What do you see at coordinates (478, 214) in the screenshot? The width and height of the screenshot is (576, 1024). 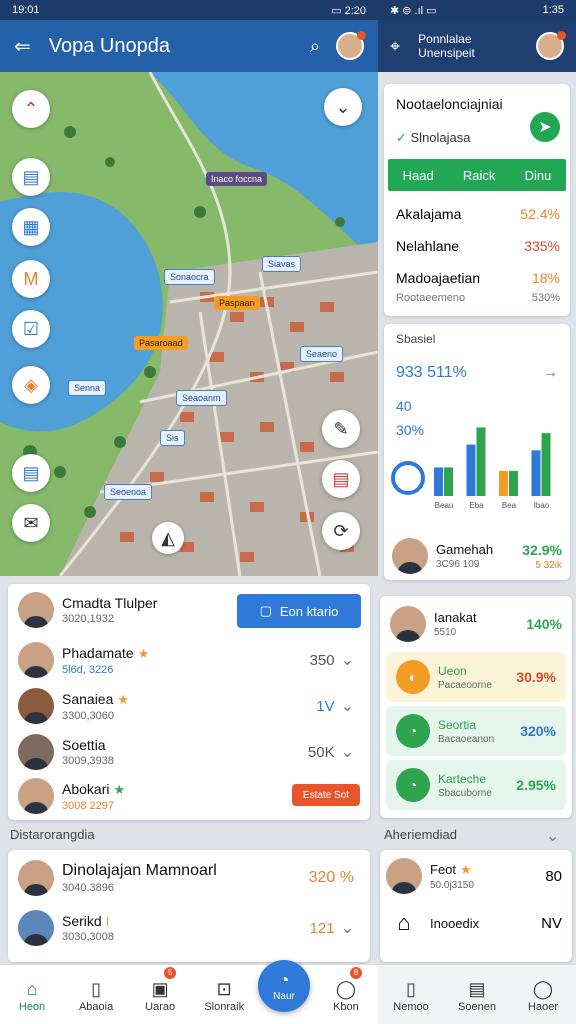 I see `summary-row: Akalajama 52.4%` at bounding box center [478, 214].